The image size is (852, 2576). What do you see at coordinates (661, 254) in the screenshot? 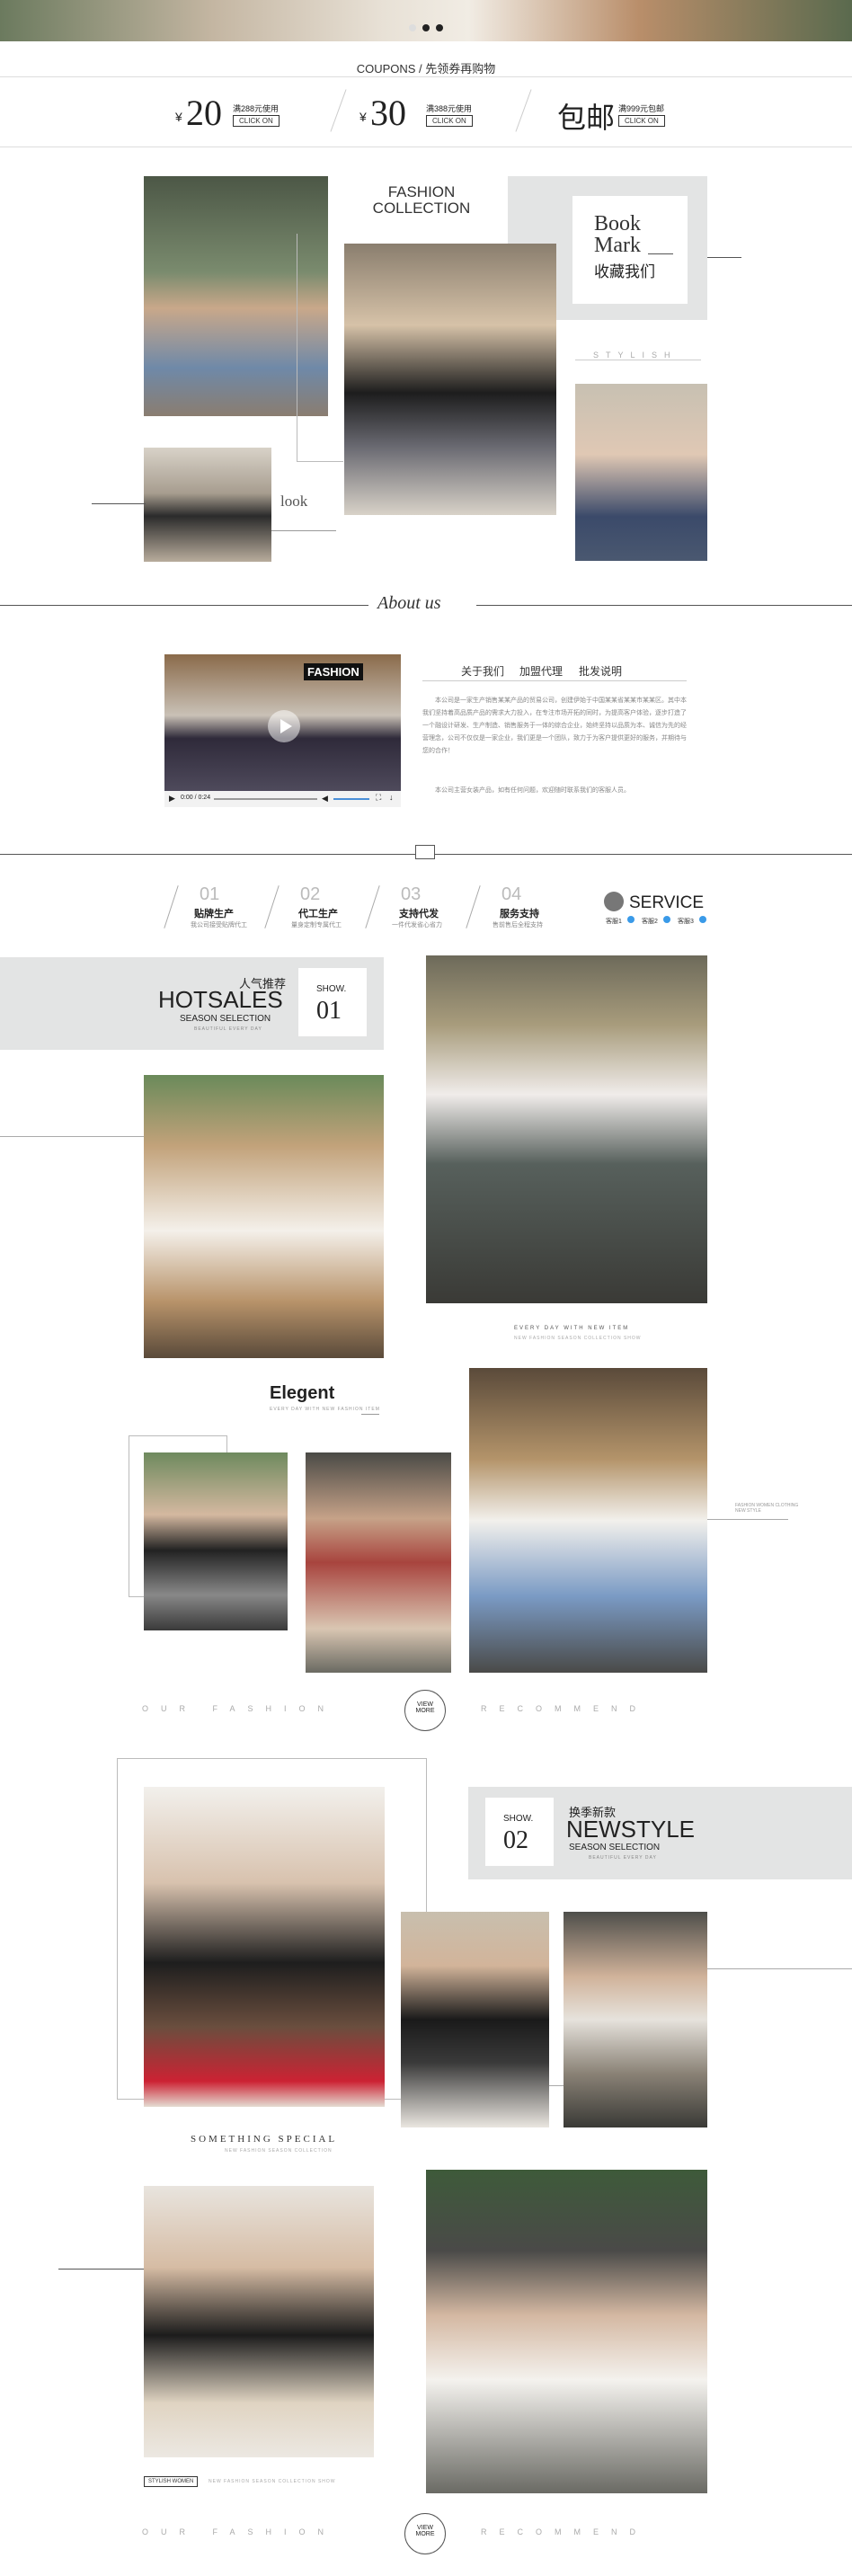
I see `bookmark-underline` at bounding box center [661, 254].